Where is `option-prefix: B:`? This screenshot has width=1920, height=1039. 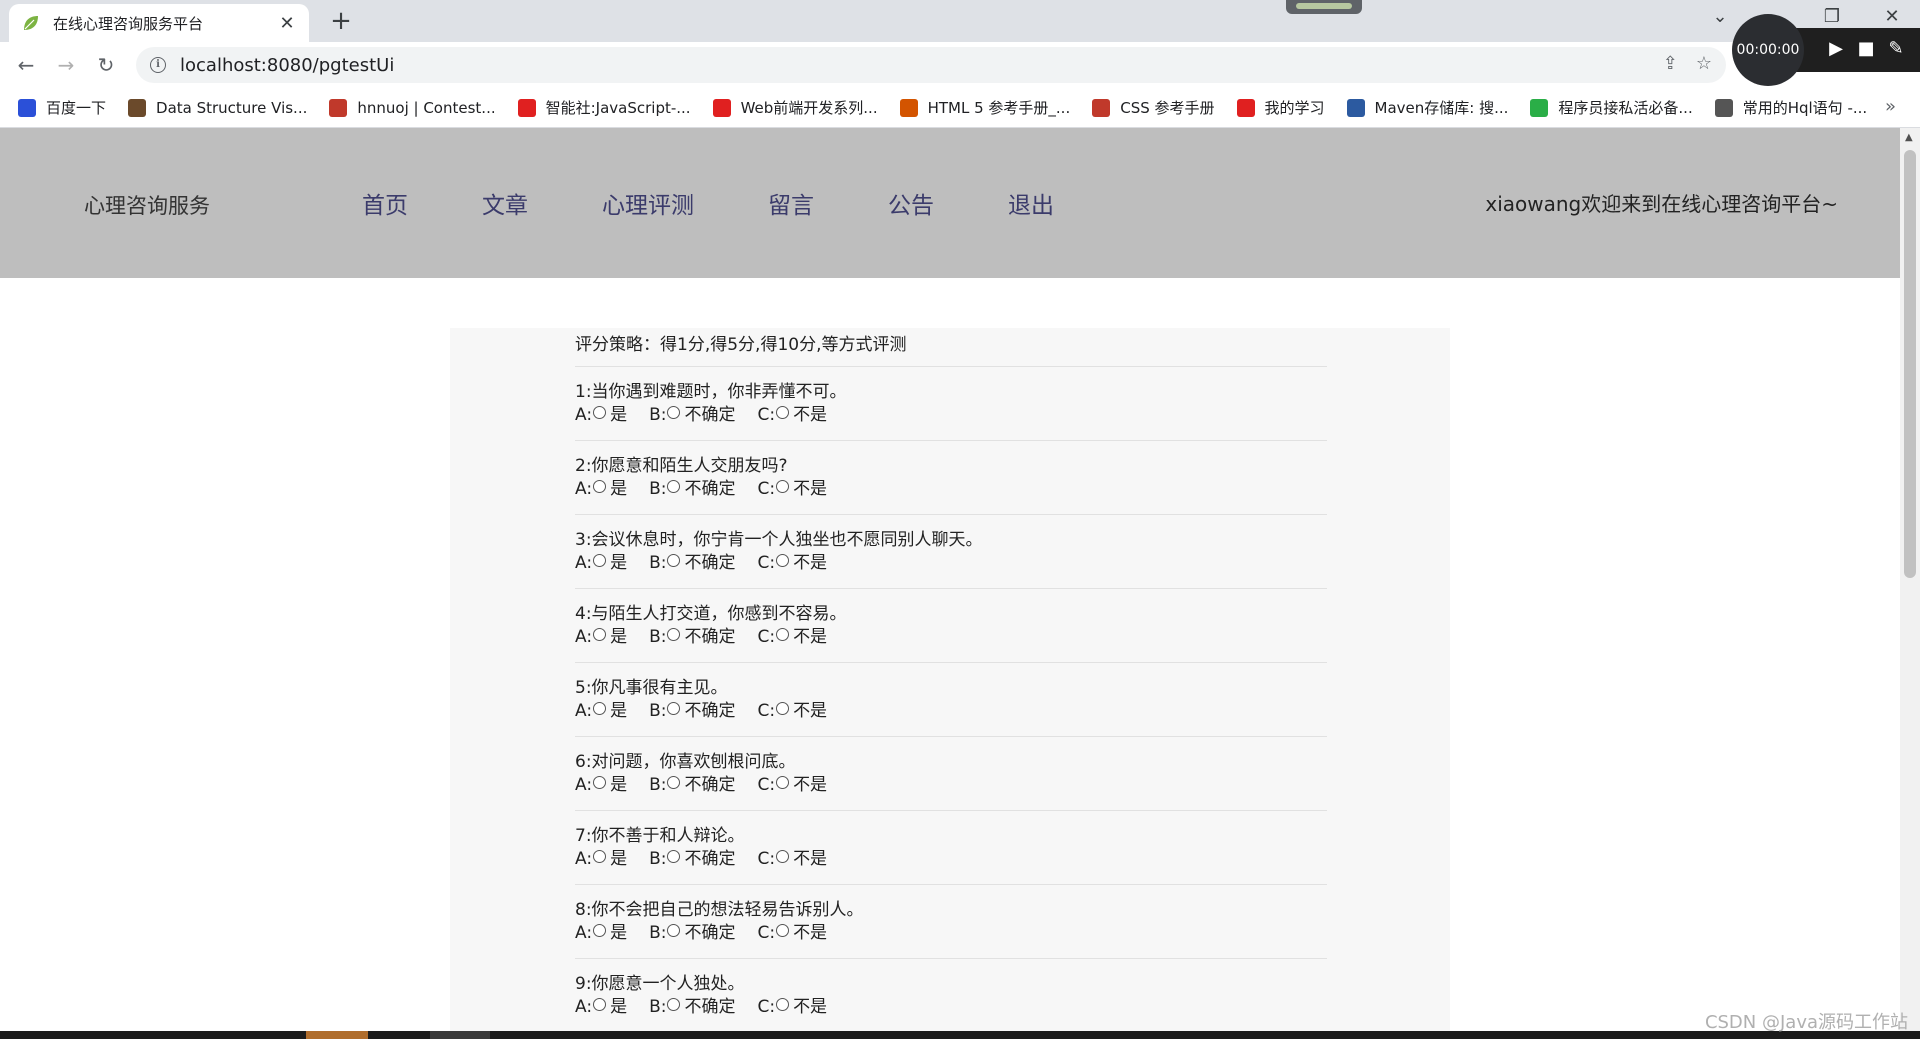
option-prefix: B: is located at coordinates (658, 489).